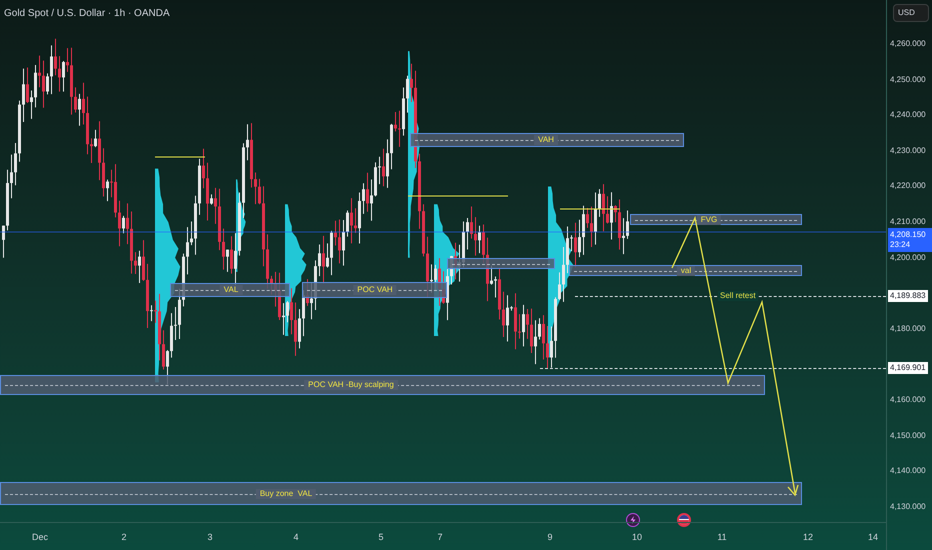 This screenshot has width=932, height=550. I want to click on zone-label: FVG, so click(709, 219).